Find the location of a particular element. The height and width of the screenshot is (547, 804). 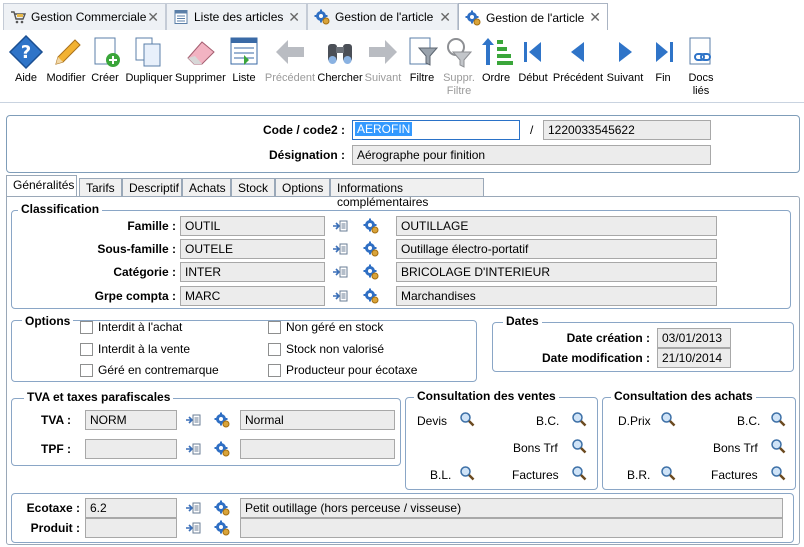

suivant-button: Suivant is located at coordinates (625, 59).